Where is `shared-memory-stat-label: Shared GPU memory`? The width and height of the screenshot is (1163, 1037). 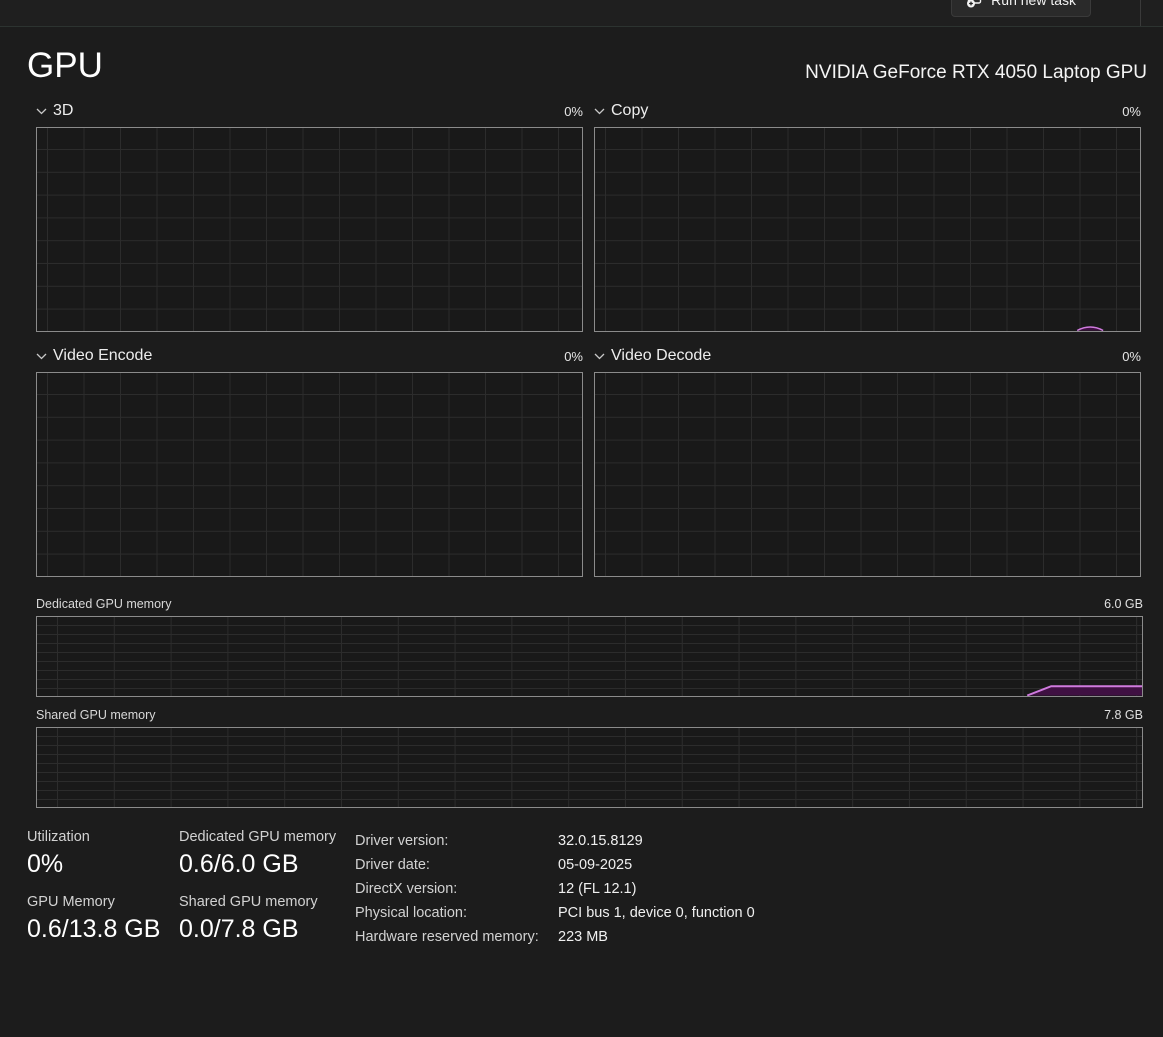
shared-memory-stat-label: Shared GPU memory is located at coordinates (248, 902).